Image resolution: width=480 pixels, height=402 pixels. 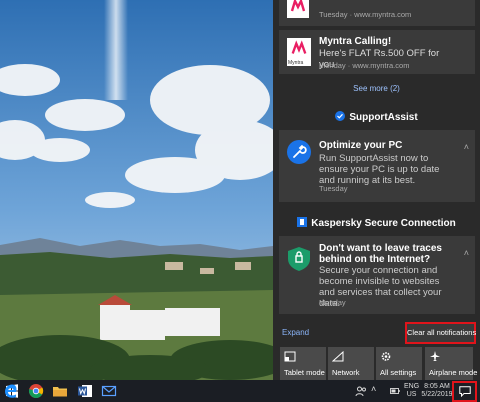 I want to click on taskbar-clock: 8:05 AM 5/22/2019, so click(x=437, y=391).